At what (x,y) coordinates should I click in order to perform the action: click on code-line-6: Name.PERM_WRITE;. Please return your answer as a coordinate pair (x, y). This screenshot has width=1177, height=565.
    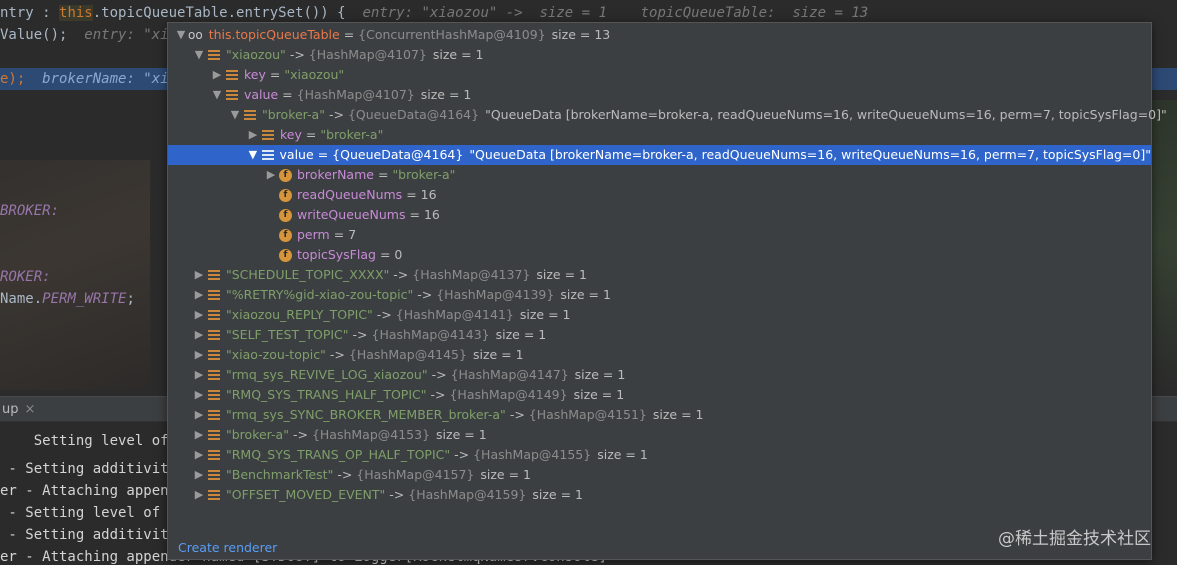
    Looking at the image, I should click on (67, 299).